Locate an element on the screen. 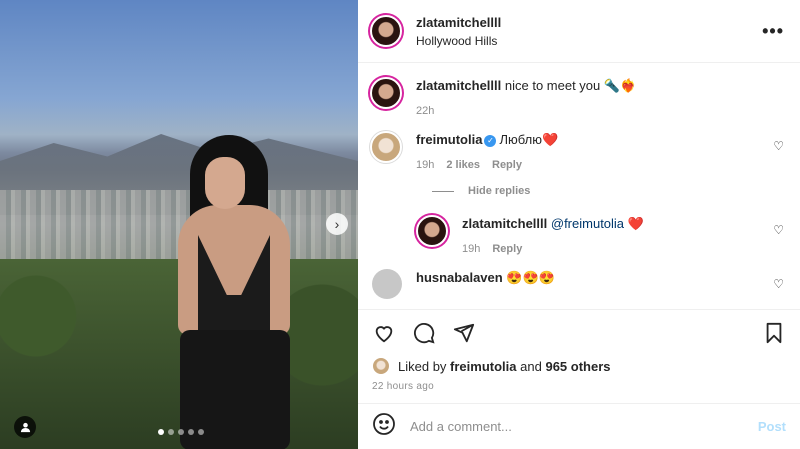  more-horizontal-icon: ••• is located at coordinates (773, 31).